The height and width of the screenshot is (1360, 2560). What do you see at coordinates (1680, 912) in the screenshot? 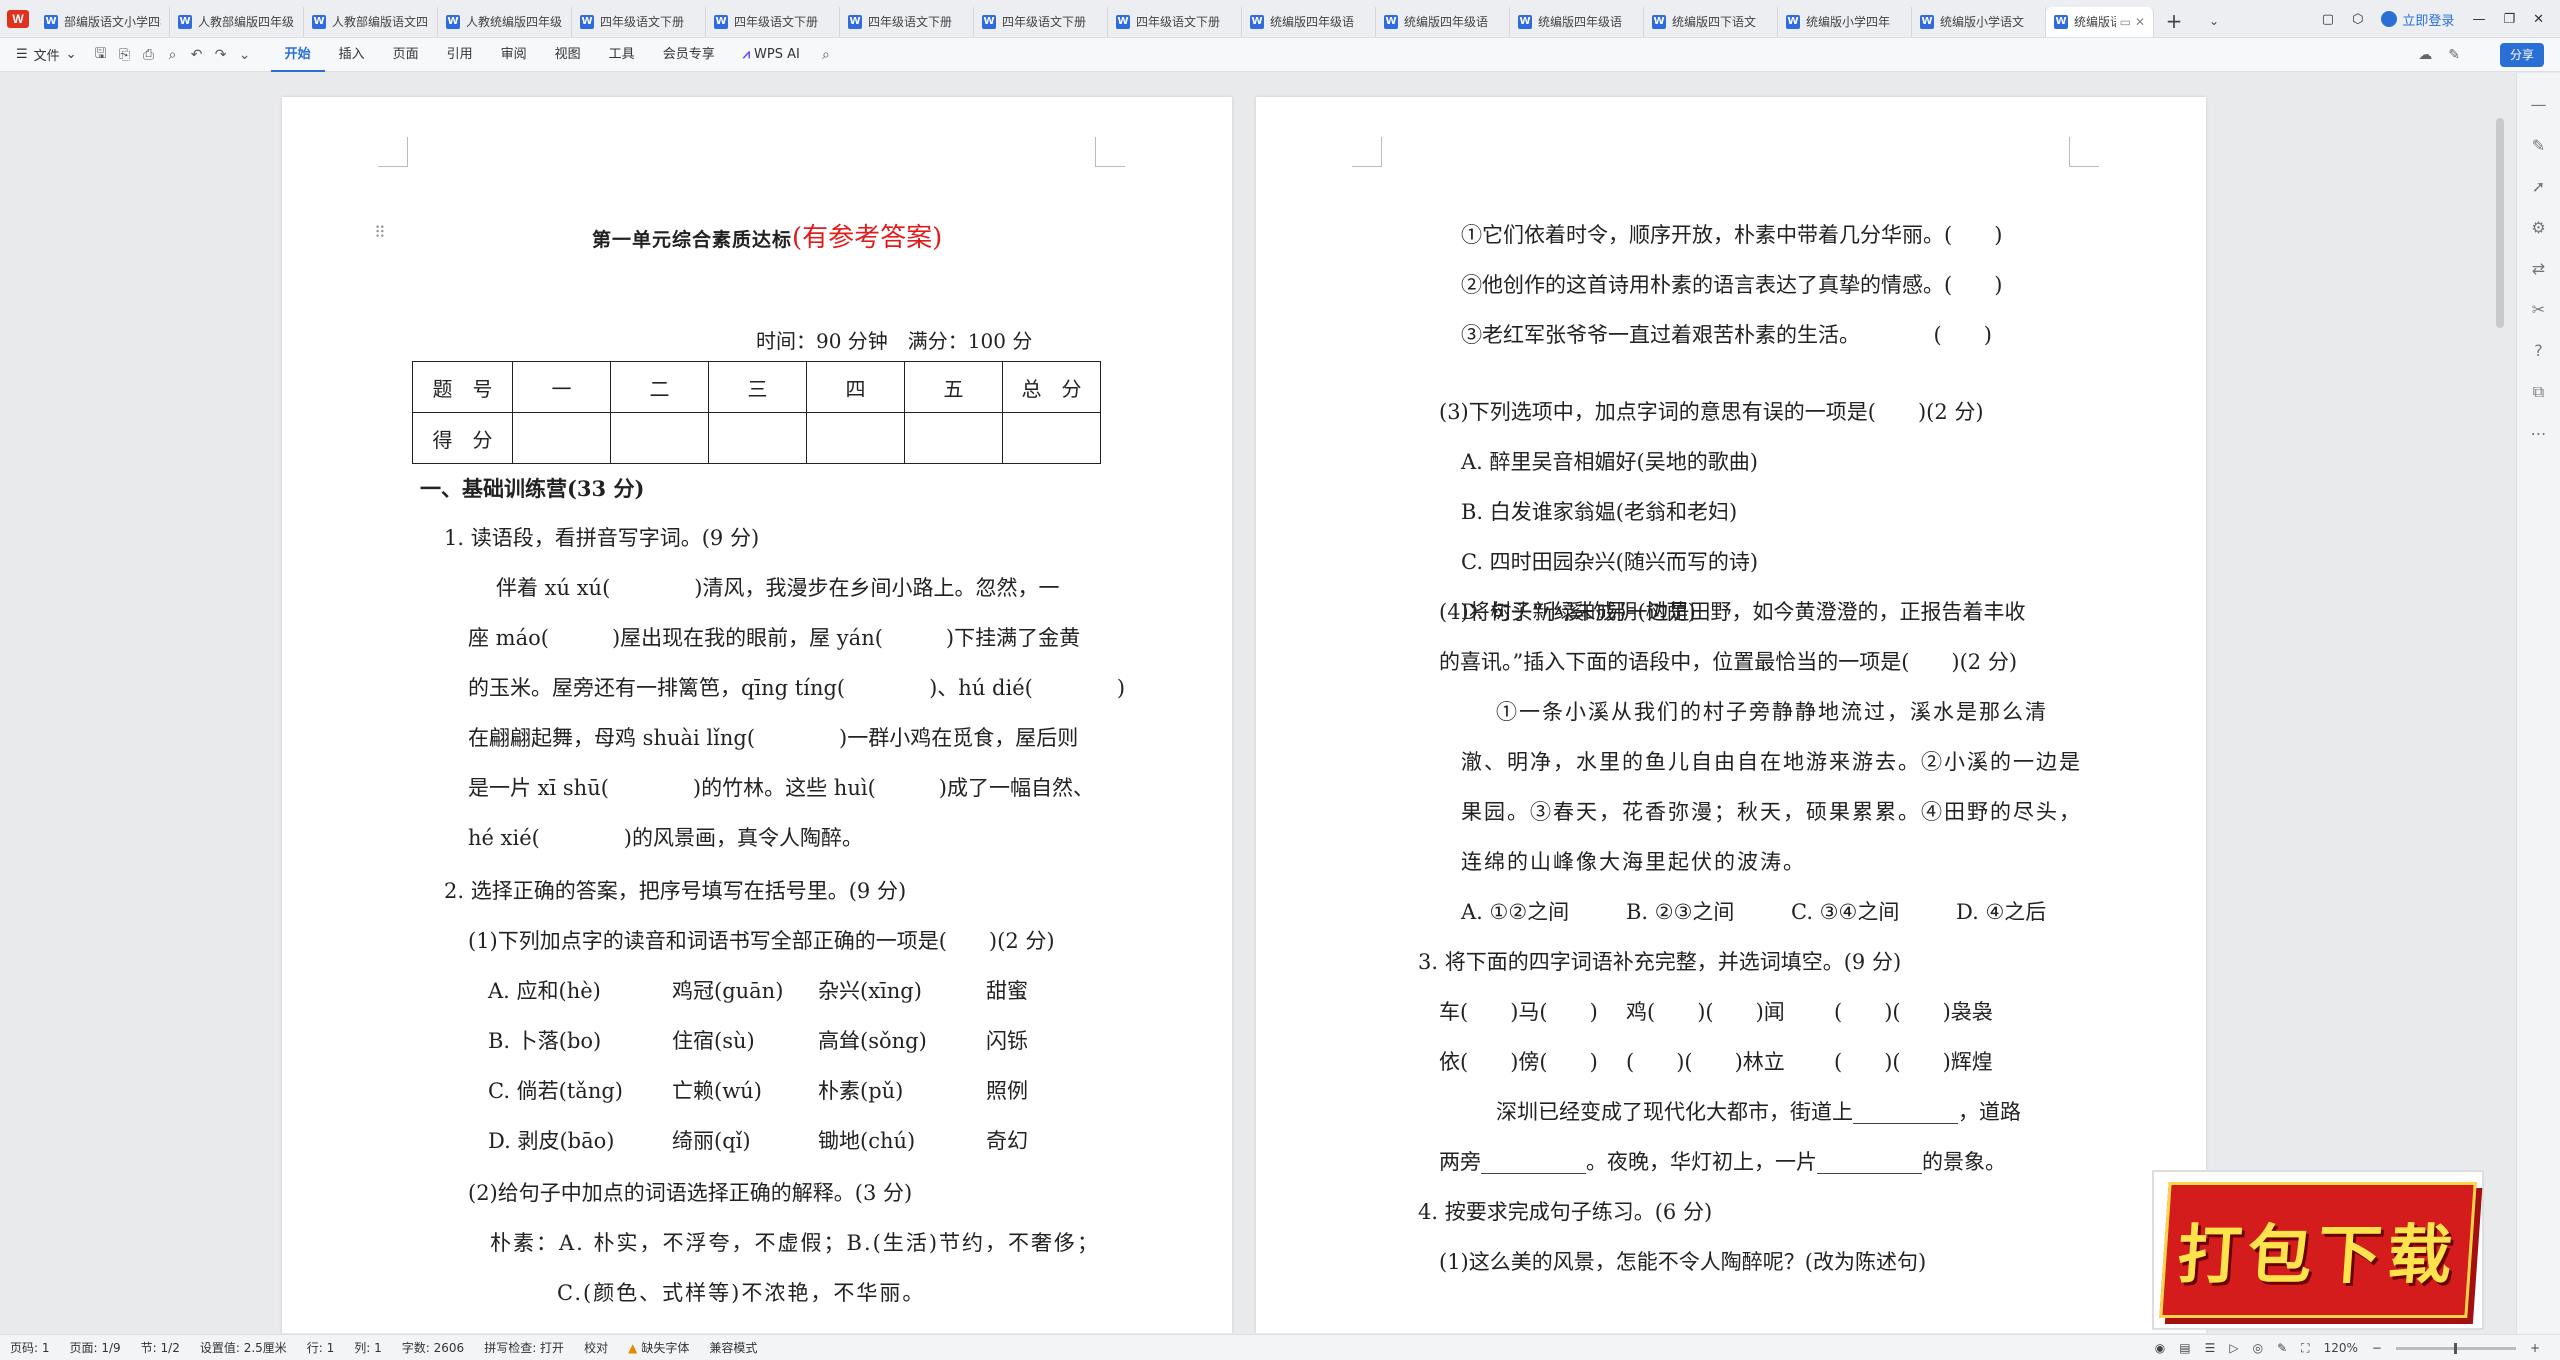
I see `option-line: B. ②③之间` at bounding box center [1680, 912].